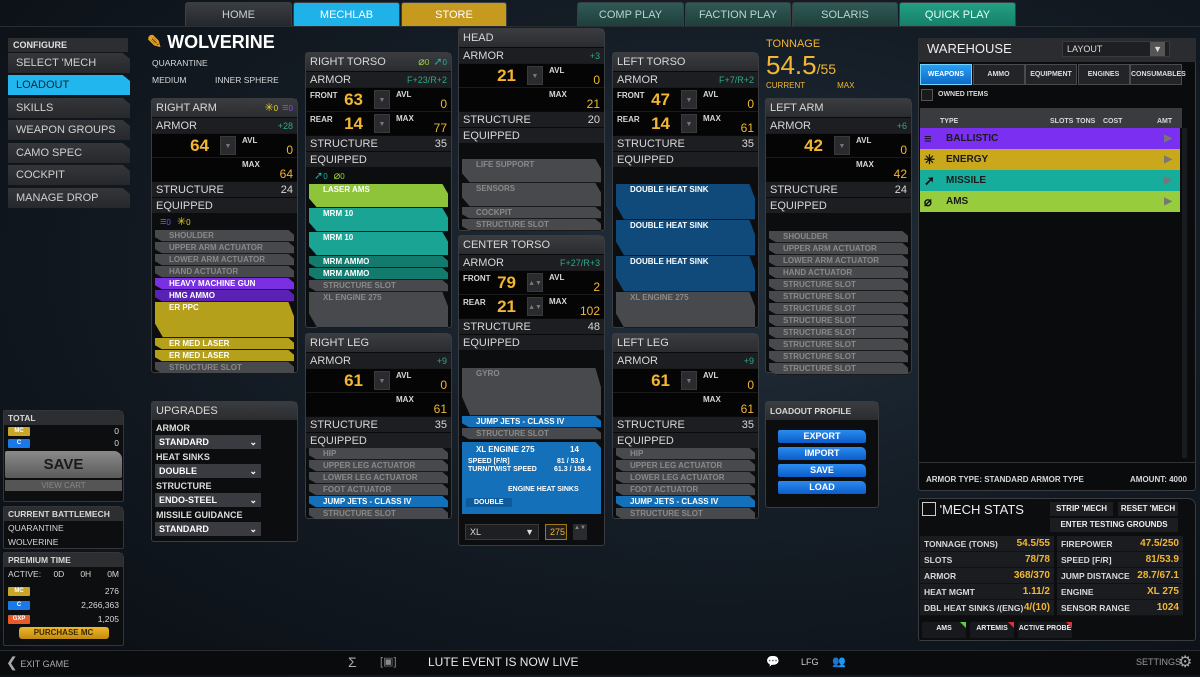 The image size is (1200, 677). Describe the element at coordinates (660, 100) in the screenshot. I see `armor-value: 47` at that location.